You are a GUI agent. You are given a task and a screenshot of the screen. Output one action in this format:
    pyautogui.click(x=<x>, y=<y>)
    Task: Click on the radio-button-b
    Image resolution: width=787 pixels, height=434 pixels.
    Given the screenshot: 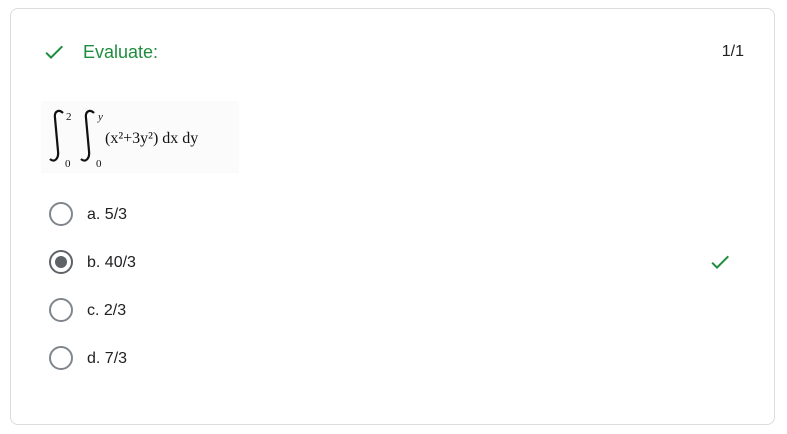 What is the action you would take?
    pyautogui.click(x=61, y=262)
    